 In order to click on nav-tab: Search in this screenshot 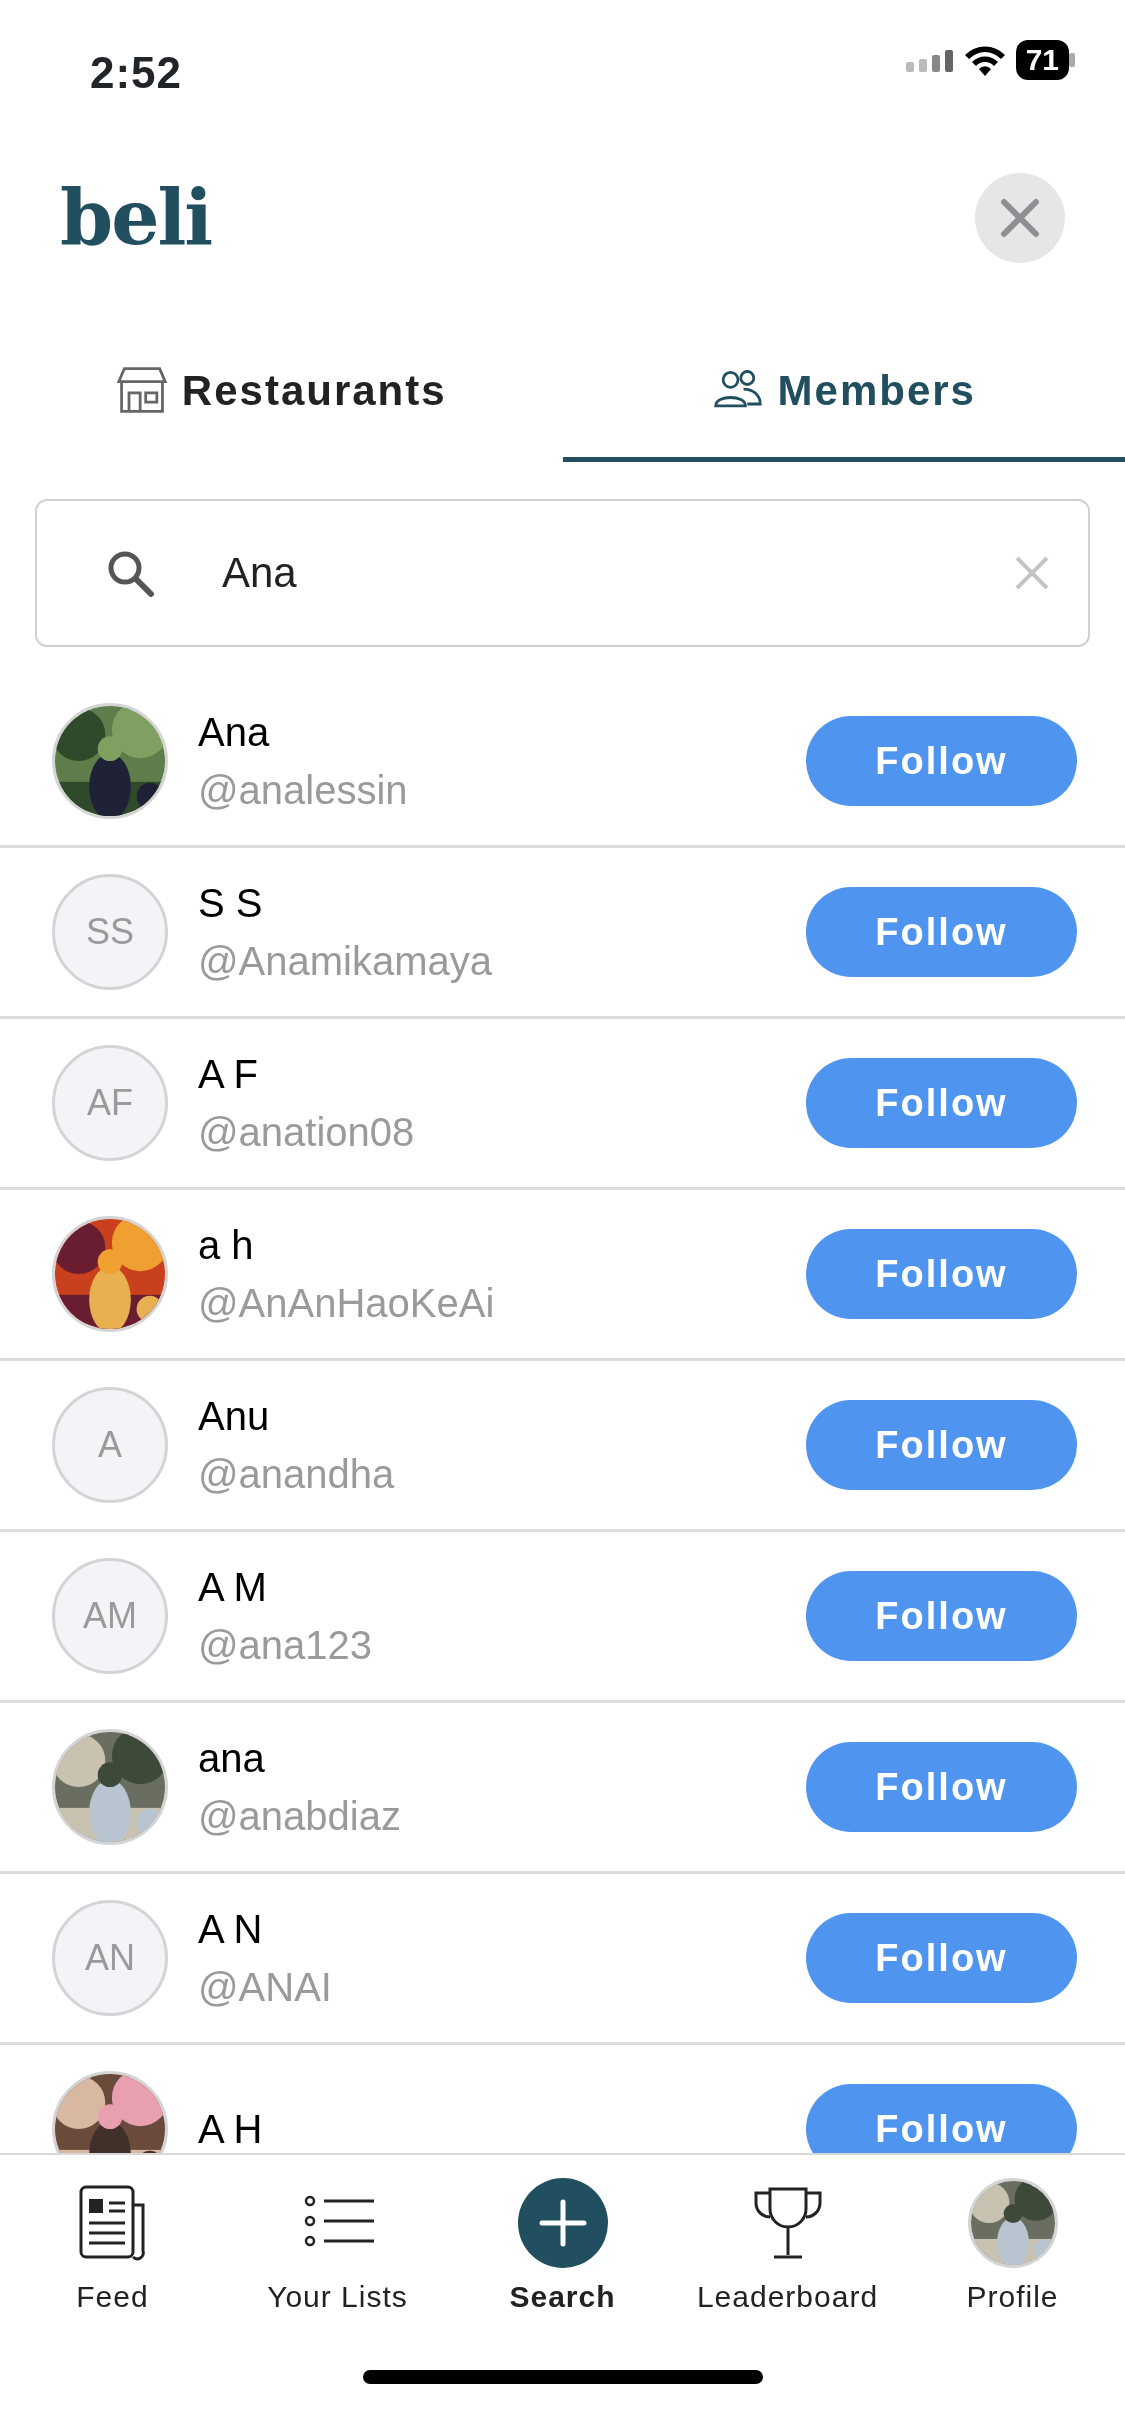, I will do `click(562, 2248)`.